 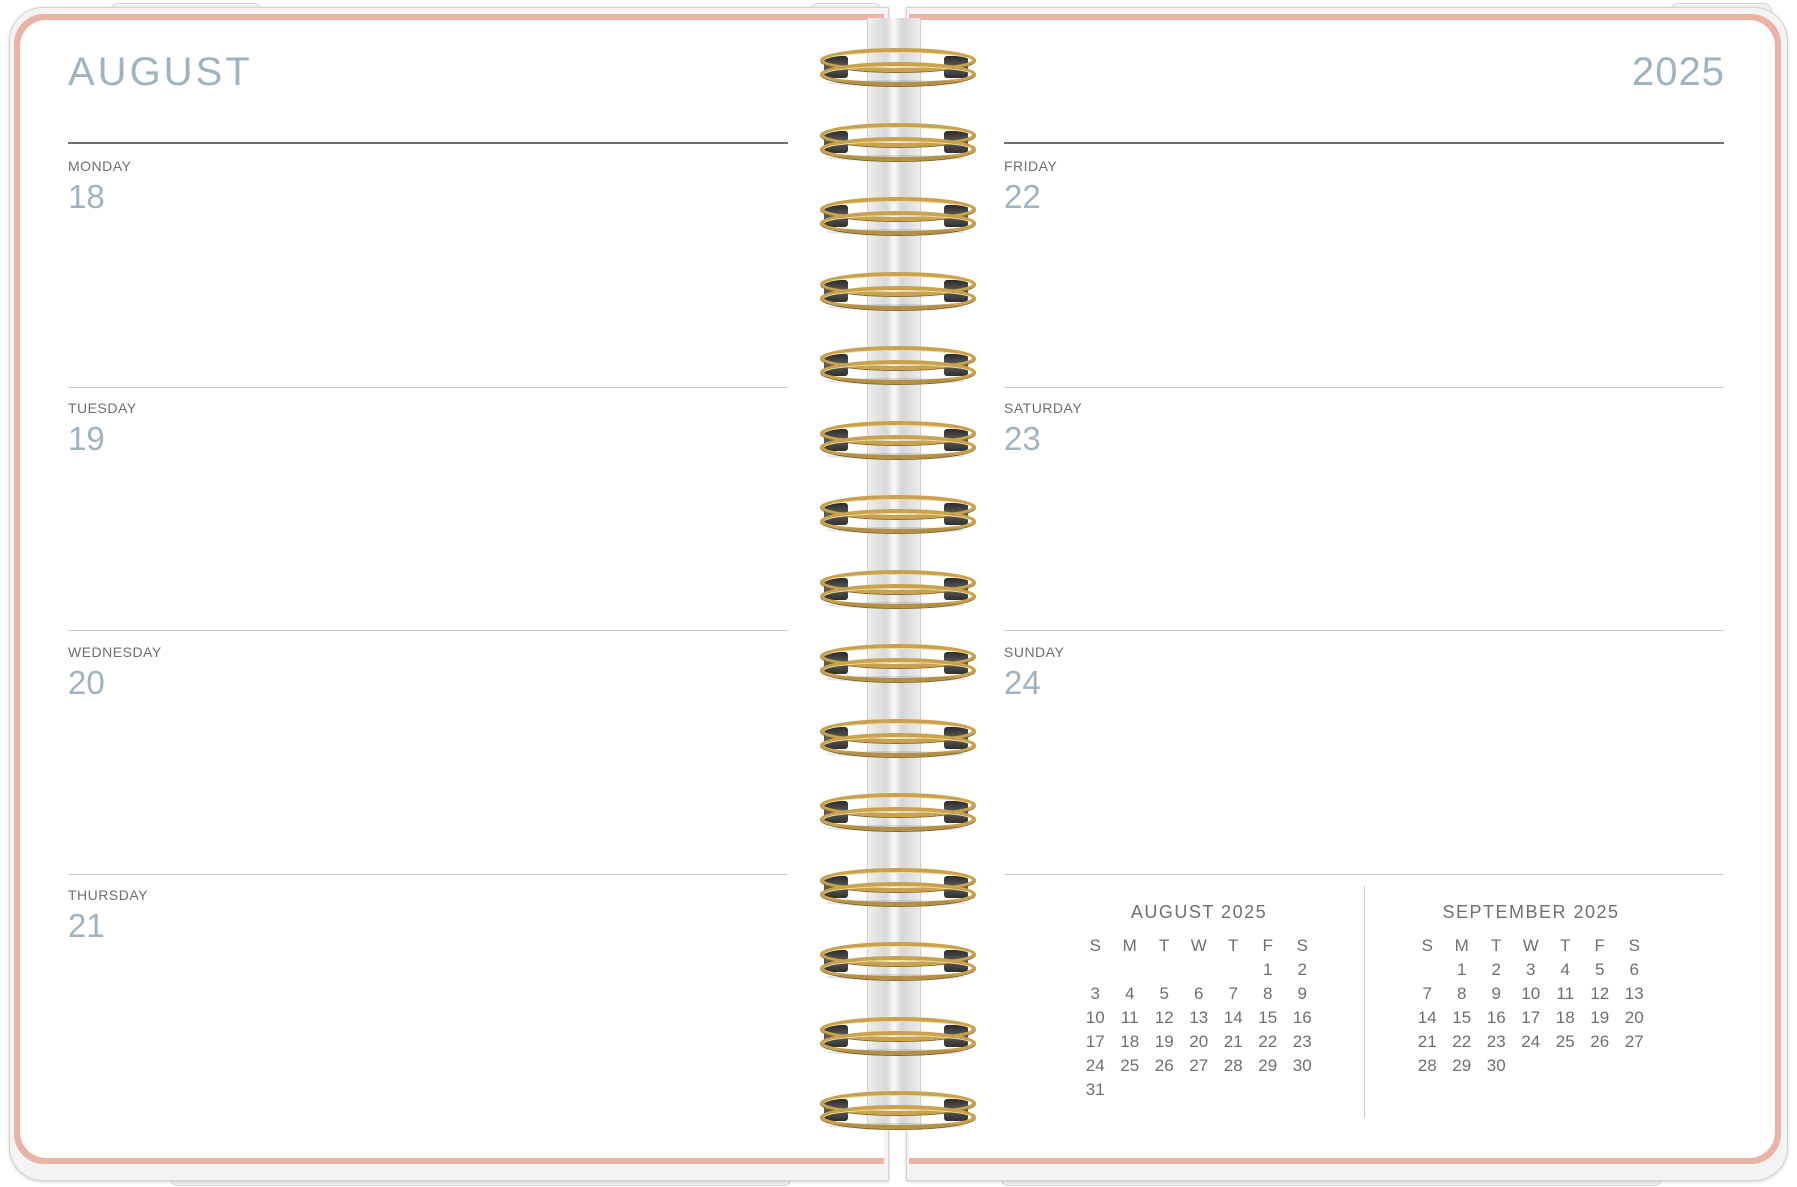 What do you see at coordinates (1199, 912) in the screenshot?
I see `mini-calendar-title: AUGUST 2025` at bounding box center [1199, 912].